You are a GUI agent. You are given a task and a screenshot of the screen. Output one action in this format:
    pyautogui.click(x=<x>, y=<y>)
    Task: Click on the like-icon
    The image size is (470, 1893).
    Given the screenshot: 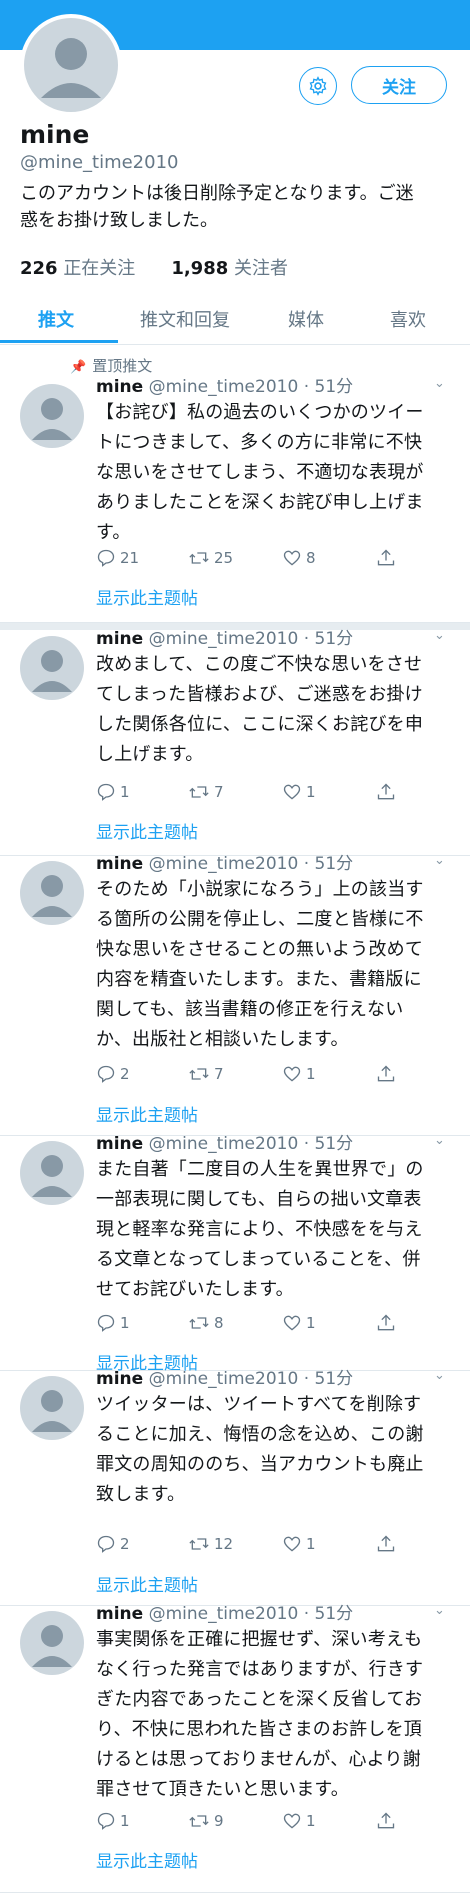 What is the action you would take?
    pyautogui.click(x=292, y=792)
    